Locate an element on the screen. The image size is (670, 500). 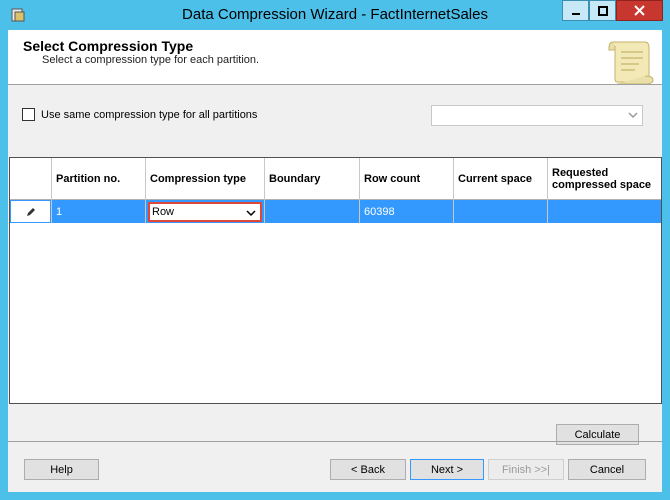
scroll-icon is located at coordinates (631, 62).